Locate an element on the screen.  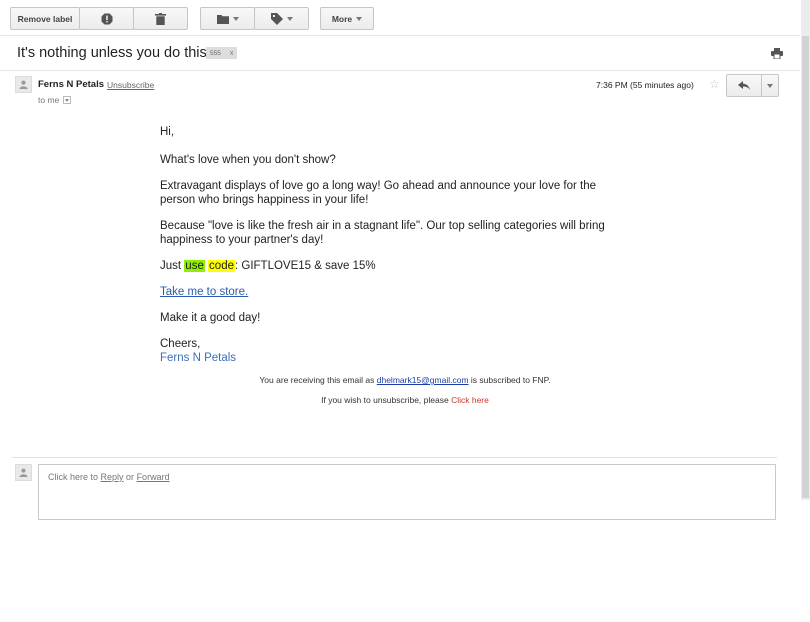
my-avatar is located at coordinates (23, 472).